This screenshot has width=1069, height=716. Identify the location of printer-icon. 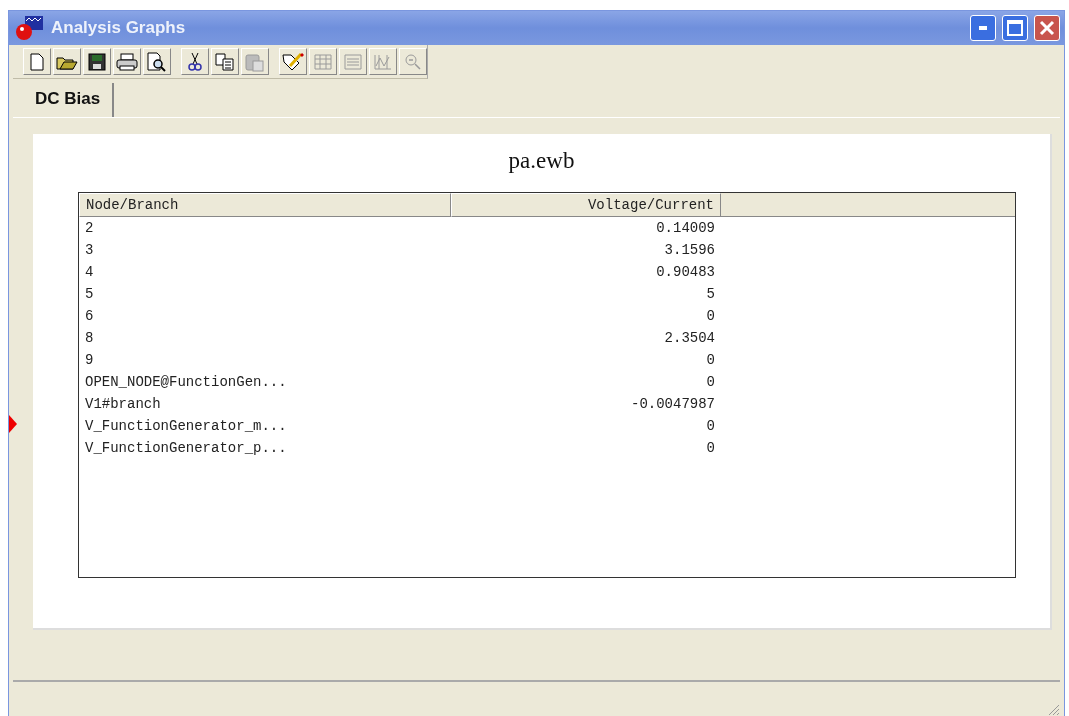
(127, 61).